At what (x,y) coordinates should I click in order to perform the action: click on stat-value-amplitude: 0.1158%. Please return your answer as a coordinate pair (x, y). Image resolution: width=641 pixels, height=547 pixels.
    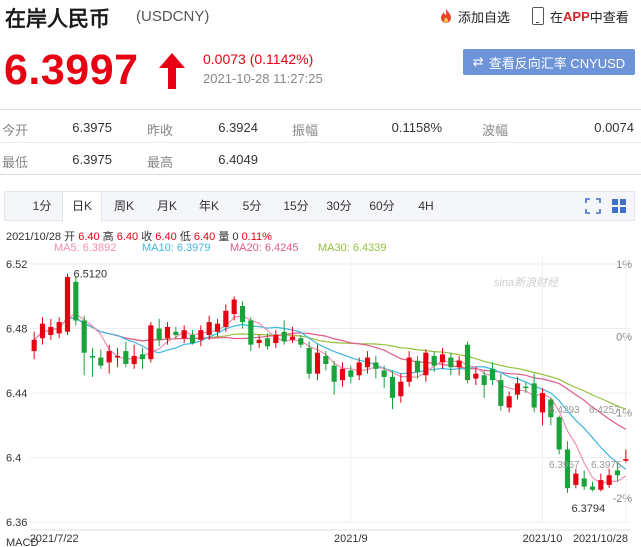
    Looking at the image, I should click on (416, 127).